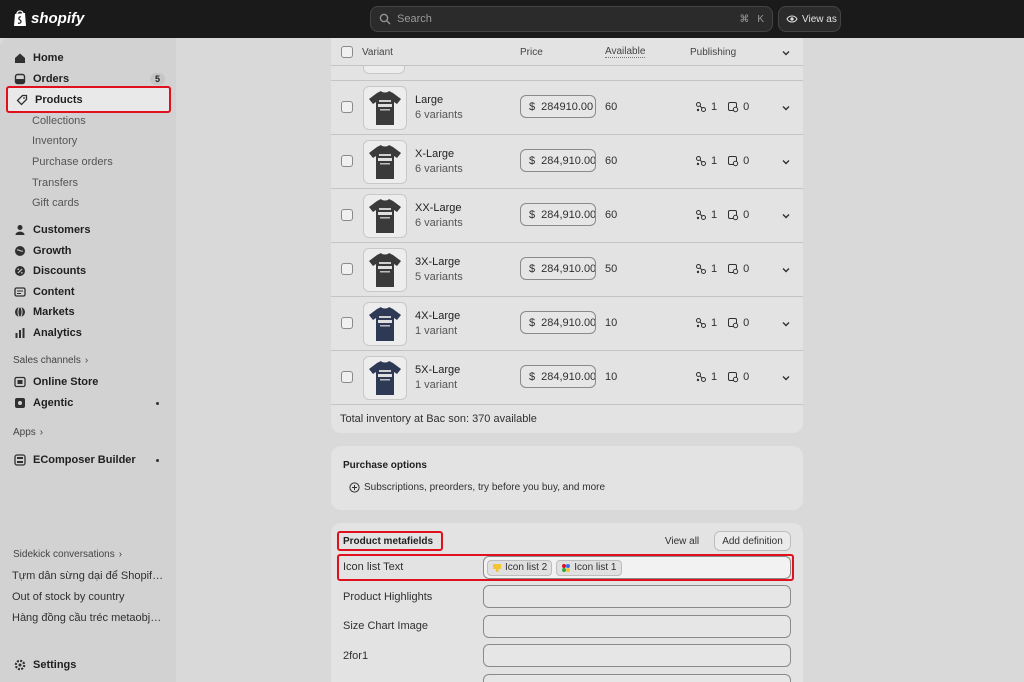  What do you see at coordinates (88, 460) in the screenshot?
I see `sidebar-item-ecomposer: EComposer Builder` at bounding box center [88, 460].